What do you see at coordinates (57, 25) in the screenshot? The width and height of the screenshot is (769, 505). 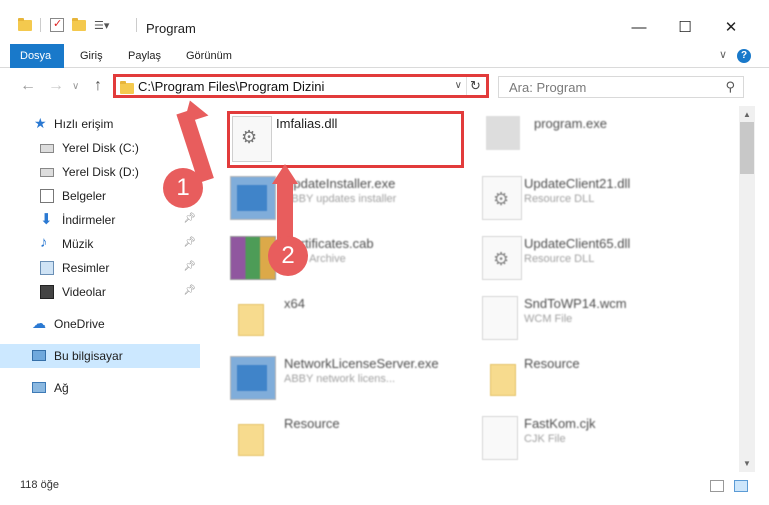 I see `properties-icon: ✓` at bounding box center [57, 25].